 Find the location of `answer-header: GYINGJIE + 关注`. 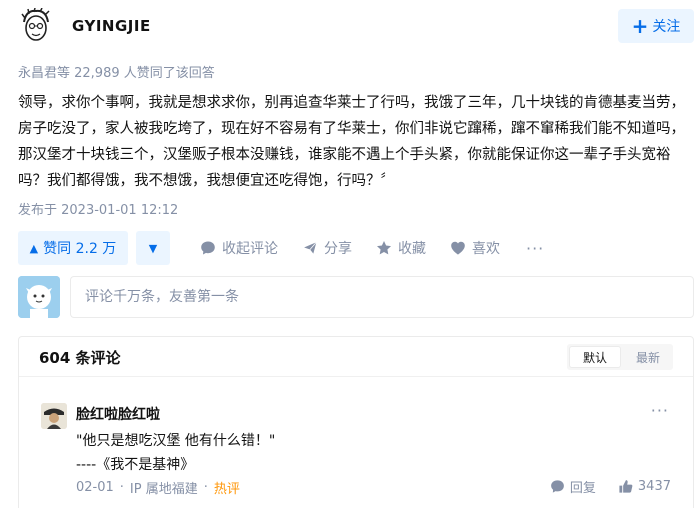

answer-header: GYINGJIE + 关注 is located at coordinates (356, 26).